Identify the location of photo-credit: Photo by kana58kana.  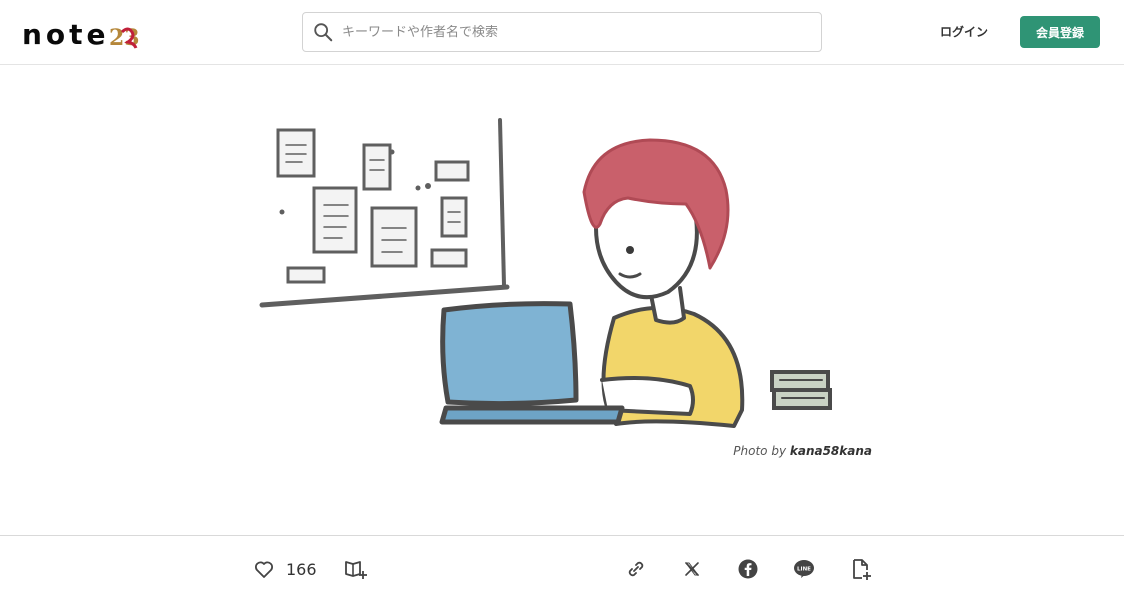
(802, 451).